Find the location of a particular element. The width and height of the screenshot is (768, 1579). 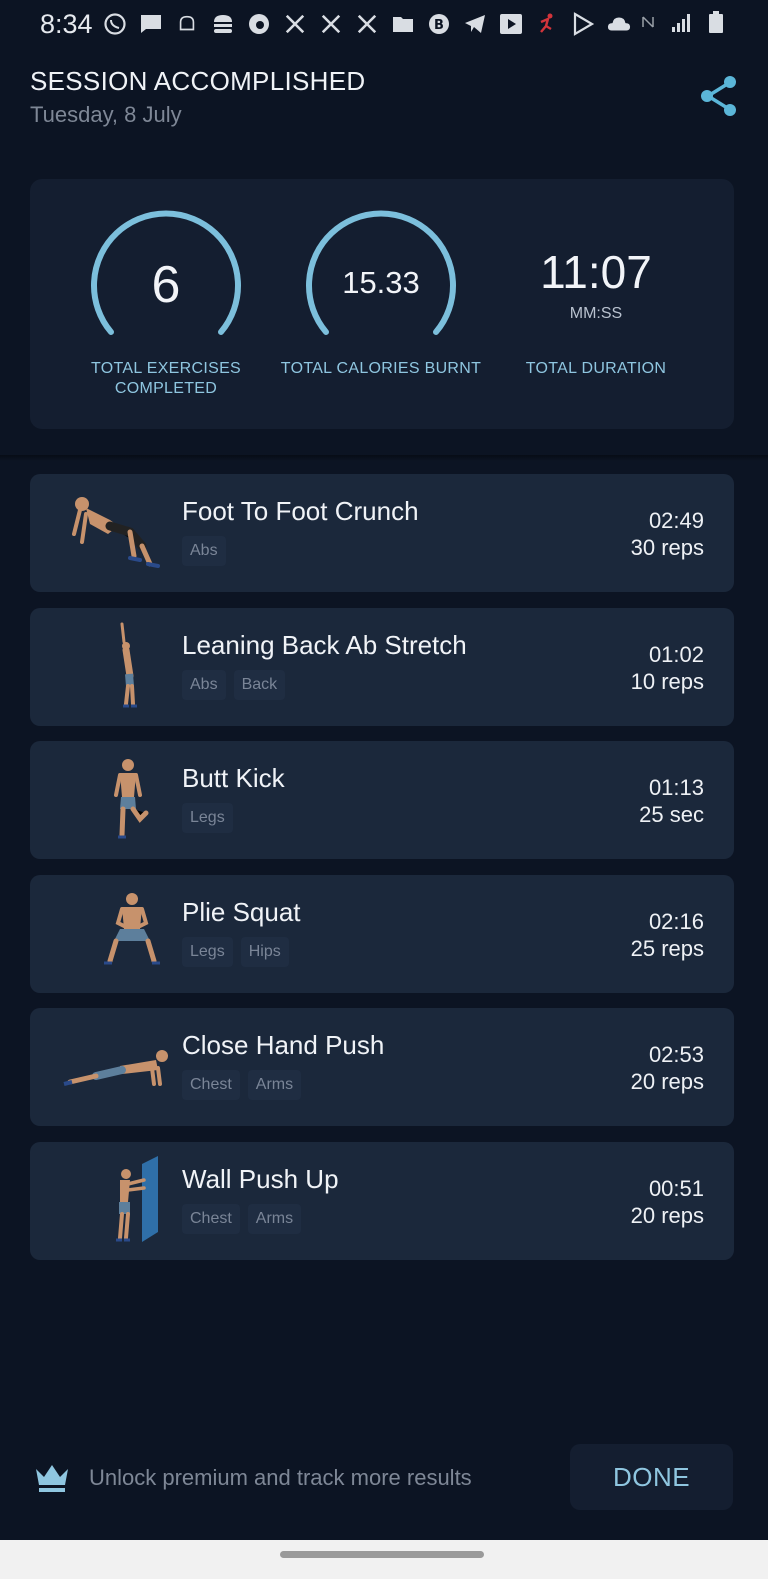

exercise-duration: 02:49 is located at coordinates (676, 520).